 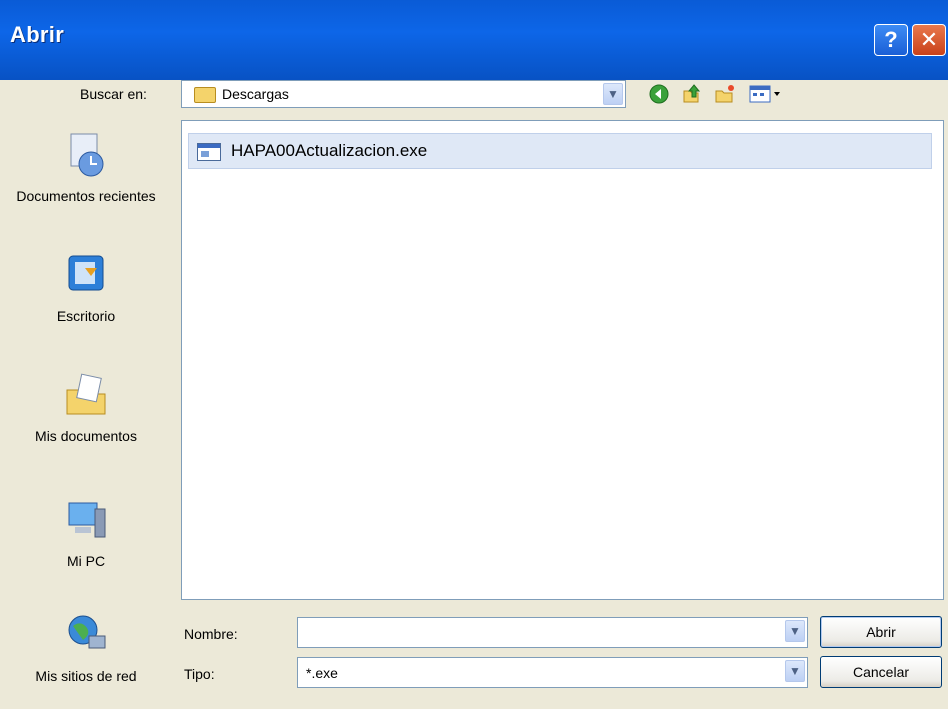 I want to click on recent-documents-icon, so click(x=87, y=155).